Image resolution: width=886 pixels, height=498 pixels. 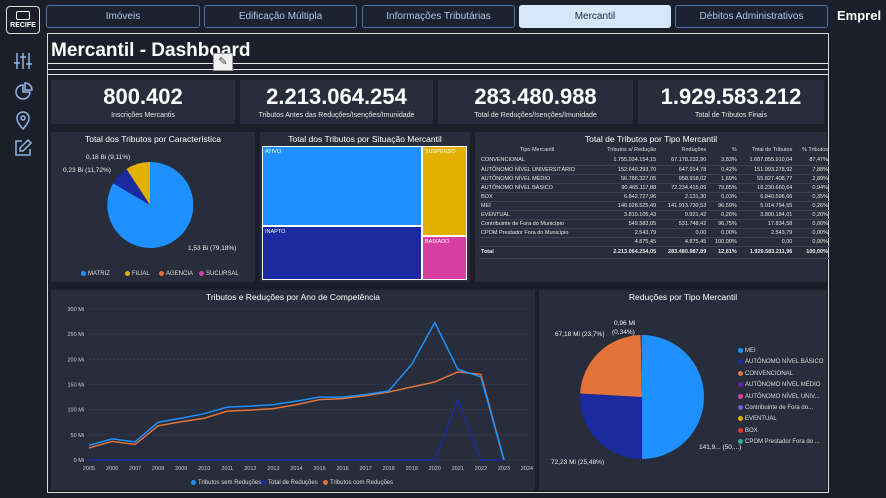 I want to click on kpi-value: 283.480.988, so click(x=535, y=96).